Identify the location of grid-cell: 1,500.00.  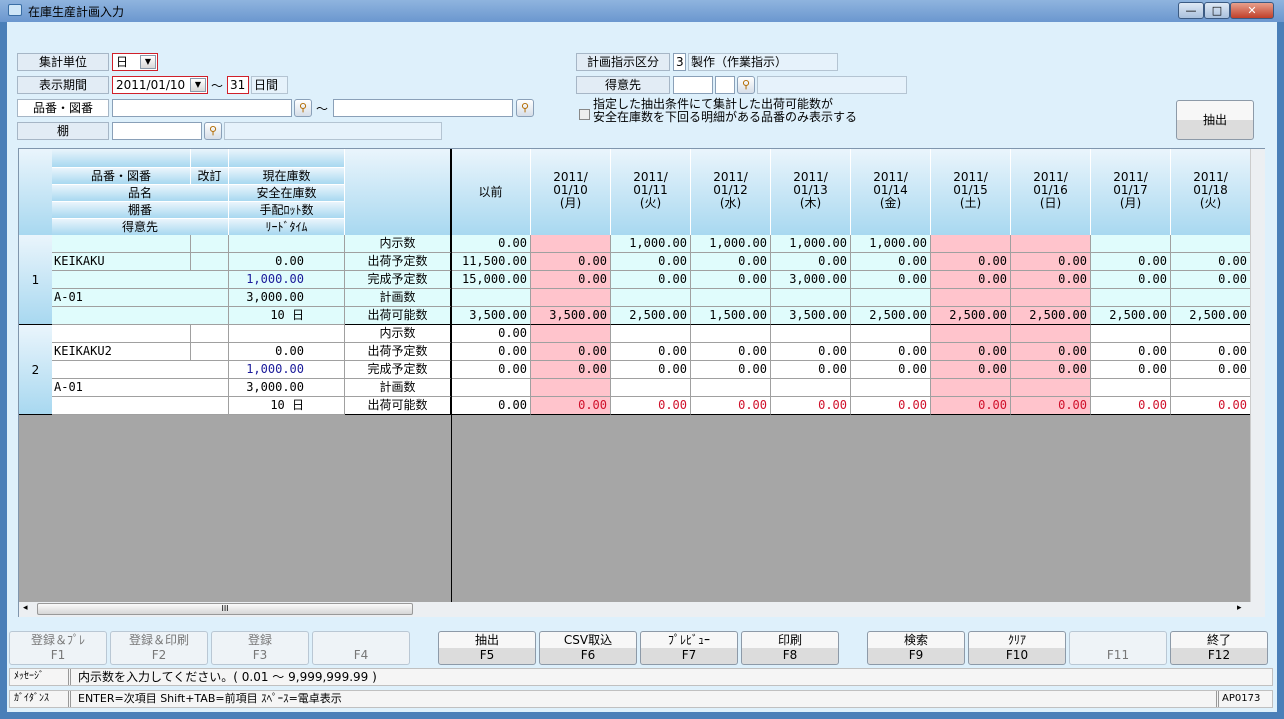
(731, 316).